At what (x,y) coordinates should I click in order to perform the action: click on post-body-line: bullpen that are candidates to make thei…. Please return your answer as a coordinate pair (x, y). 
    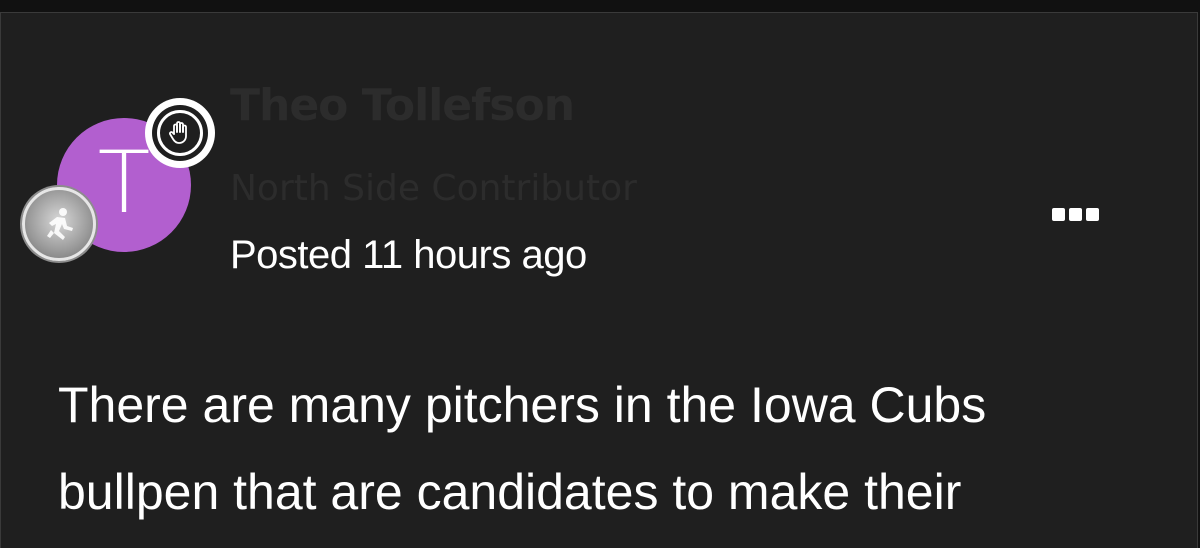
    Looking at the image, I should click on (510, 492).